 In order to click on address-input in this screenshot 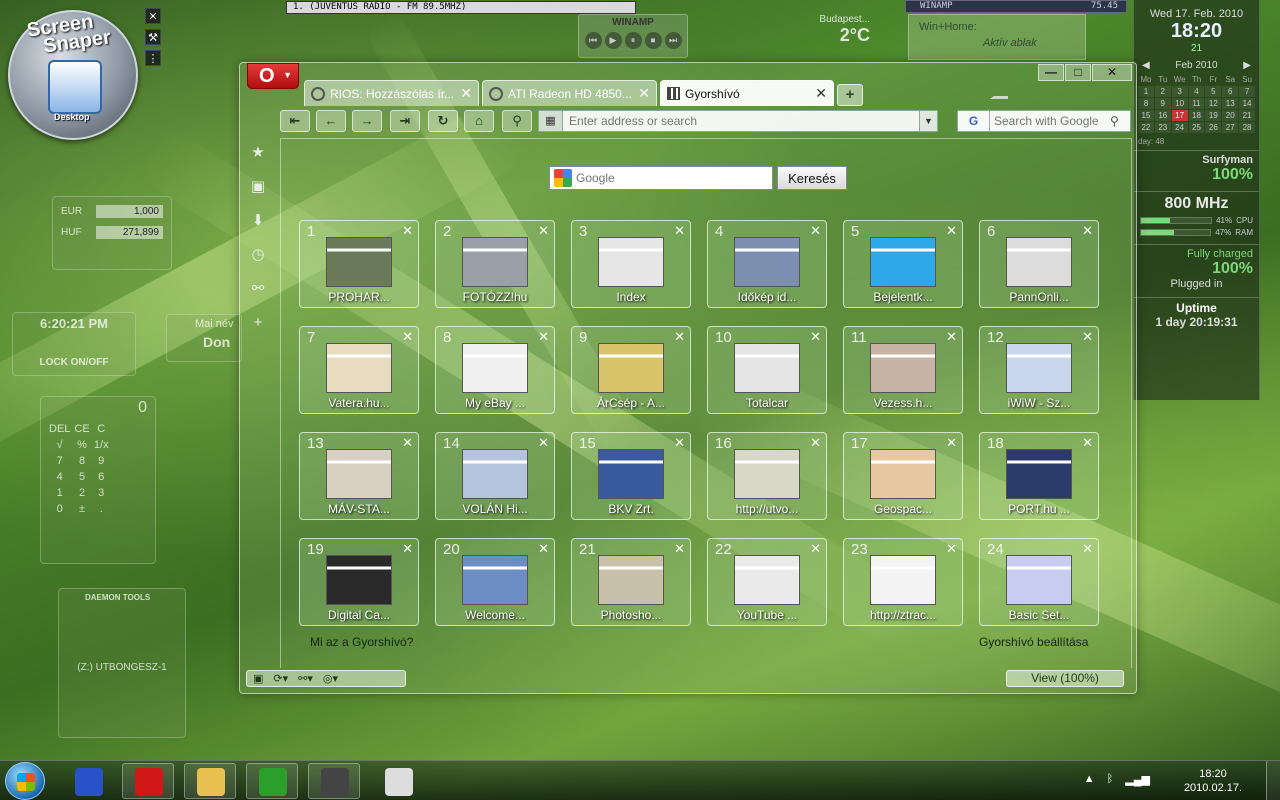, I will do `click(741, 121)`.